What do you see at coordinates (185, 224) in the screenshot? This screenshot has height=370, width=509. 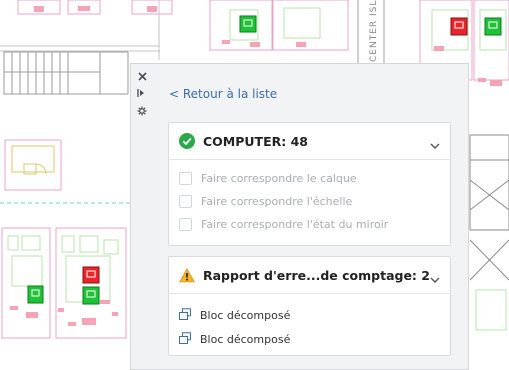 I see `match-mirror-checkbox` at bounding box center [185, 224].